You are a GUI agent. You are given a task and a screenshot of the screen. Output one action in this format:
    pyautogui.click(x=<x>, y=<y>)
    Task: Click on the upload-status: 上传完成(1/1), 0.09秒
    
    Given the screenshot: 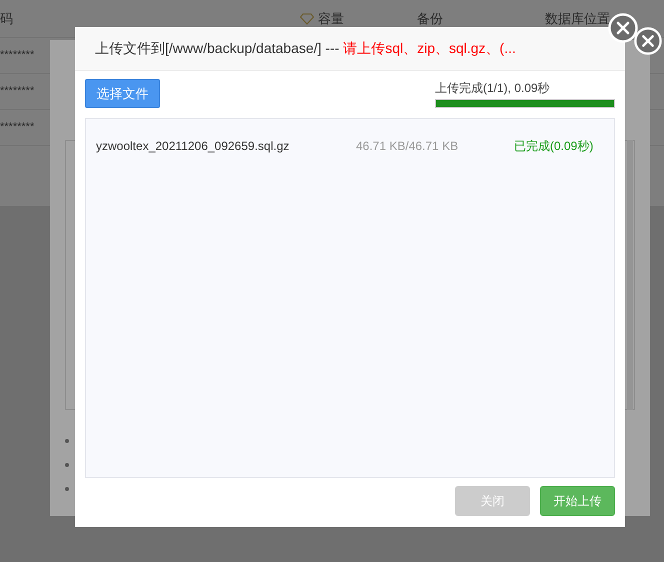 What is the action you would take?
    pyautogui.click(x=493, y=88)
    